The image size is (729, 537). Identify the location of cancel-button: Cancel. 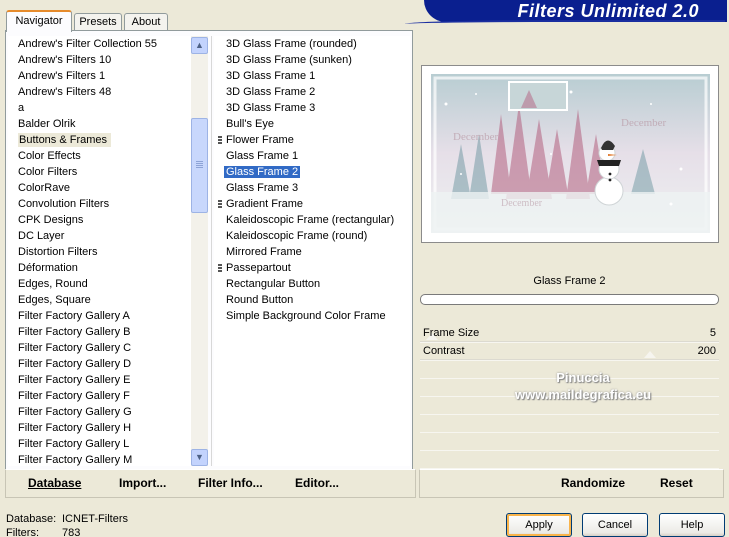
(615, 525).